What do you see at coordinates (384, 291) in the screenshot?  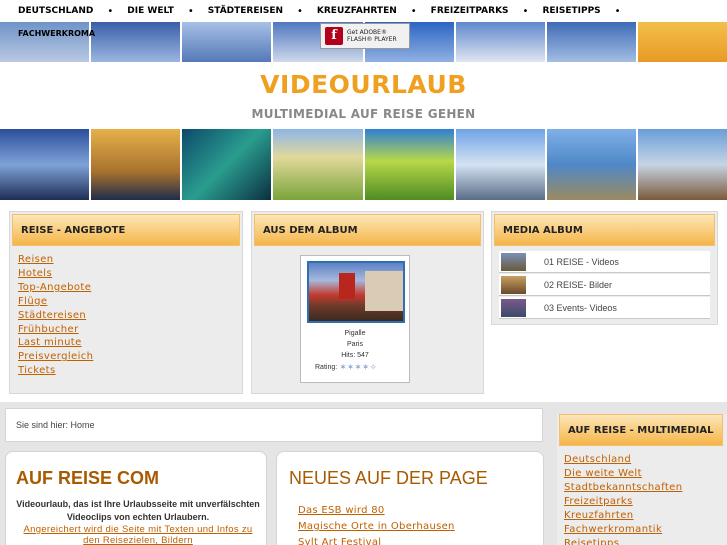 I see `building-shape` at bounding box center [384, 291].